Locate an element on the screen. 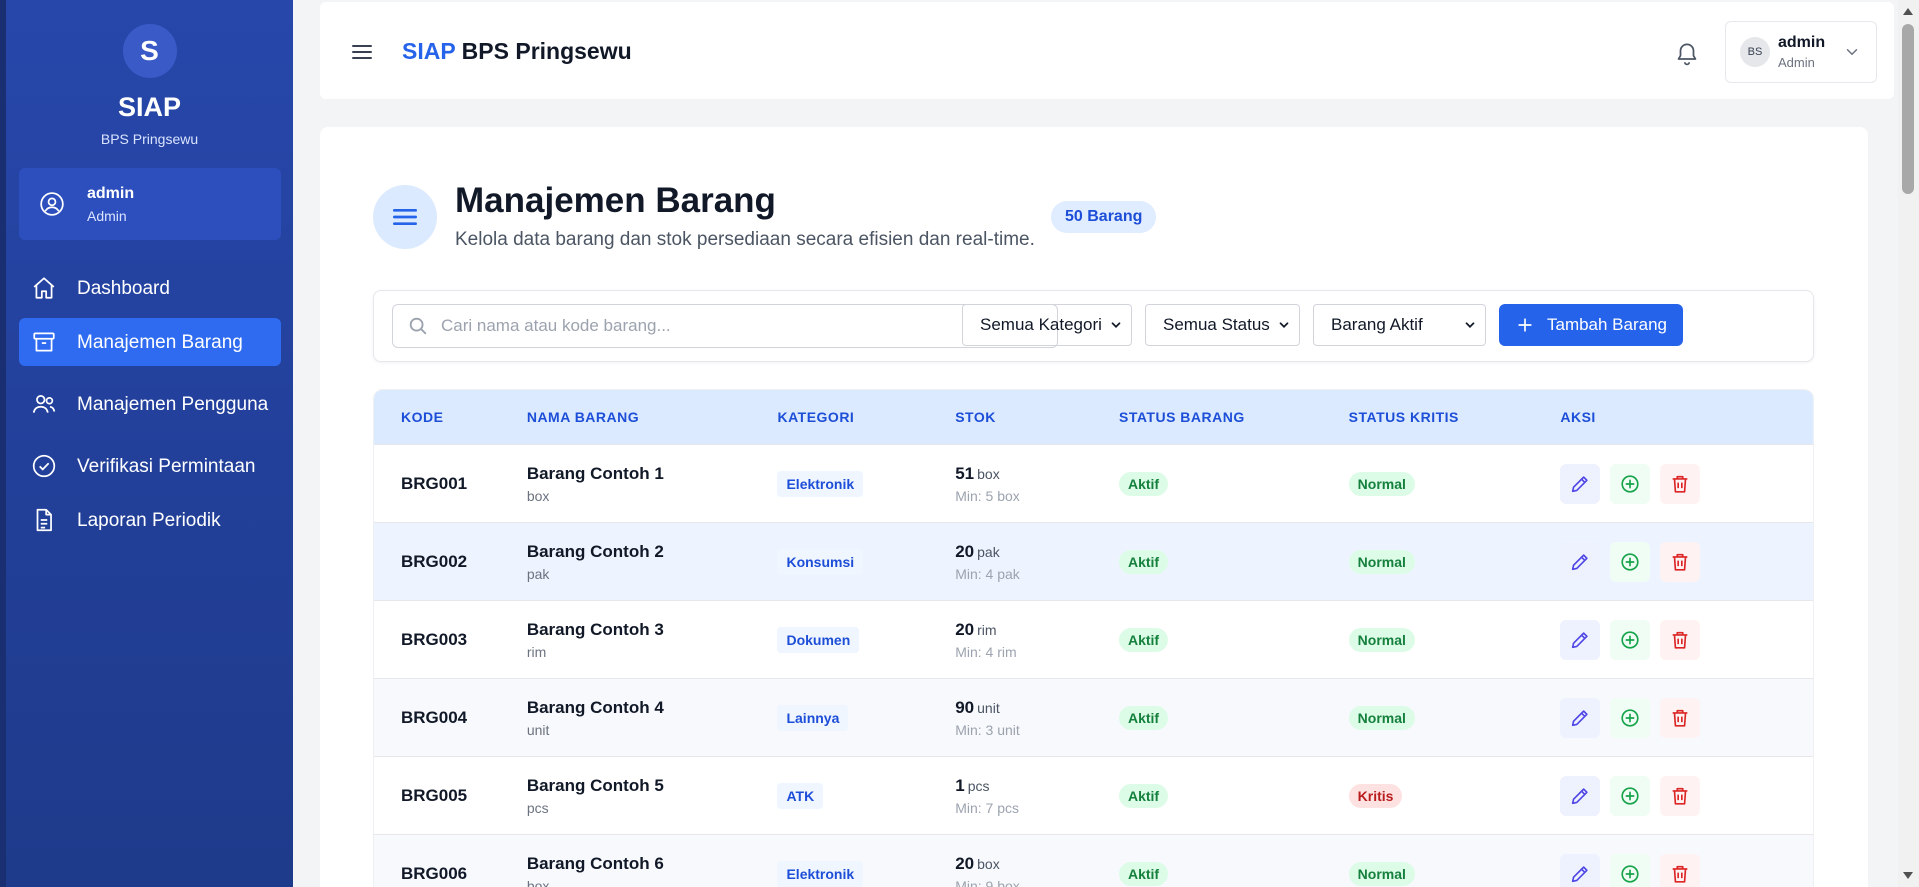 Image resolution: width=1919 pixels, height=887 pixels. search-input is located at coordinates (731, 326).